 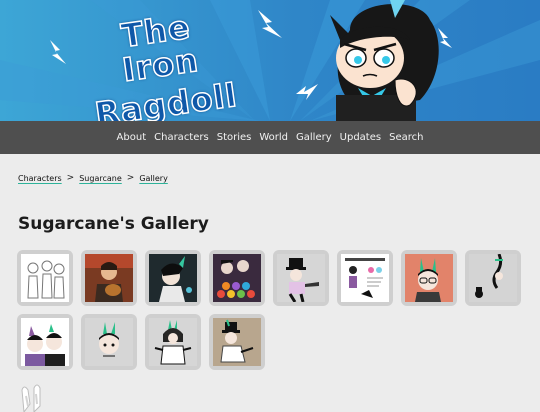 I want to click on gallery-thumb-sketch-lineup, so click(x=45, y=278).